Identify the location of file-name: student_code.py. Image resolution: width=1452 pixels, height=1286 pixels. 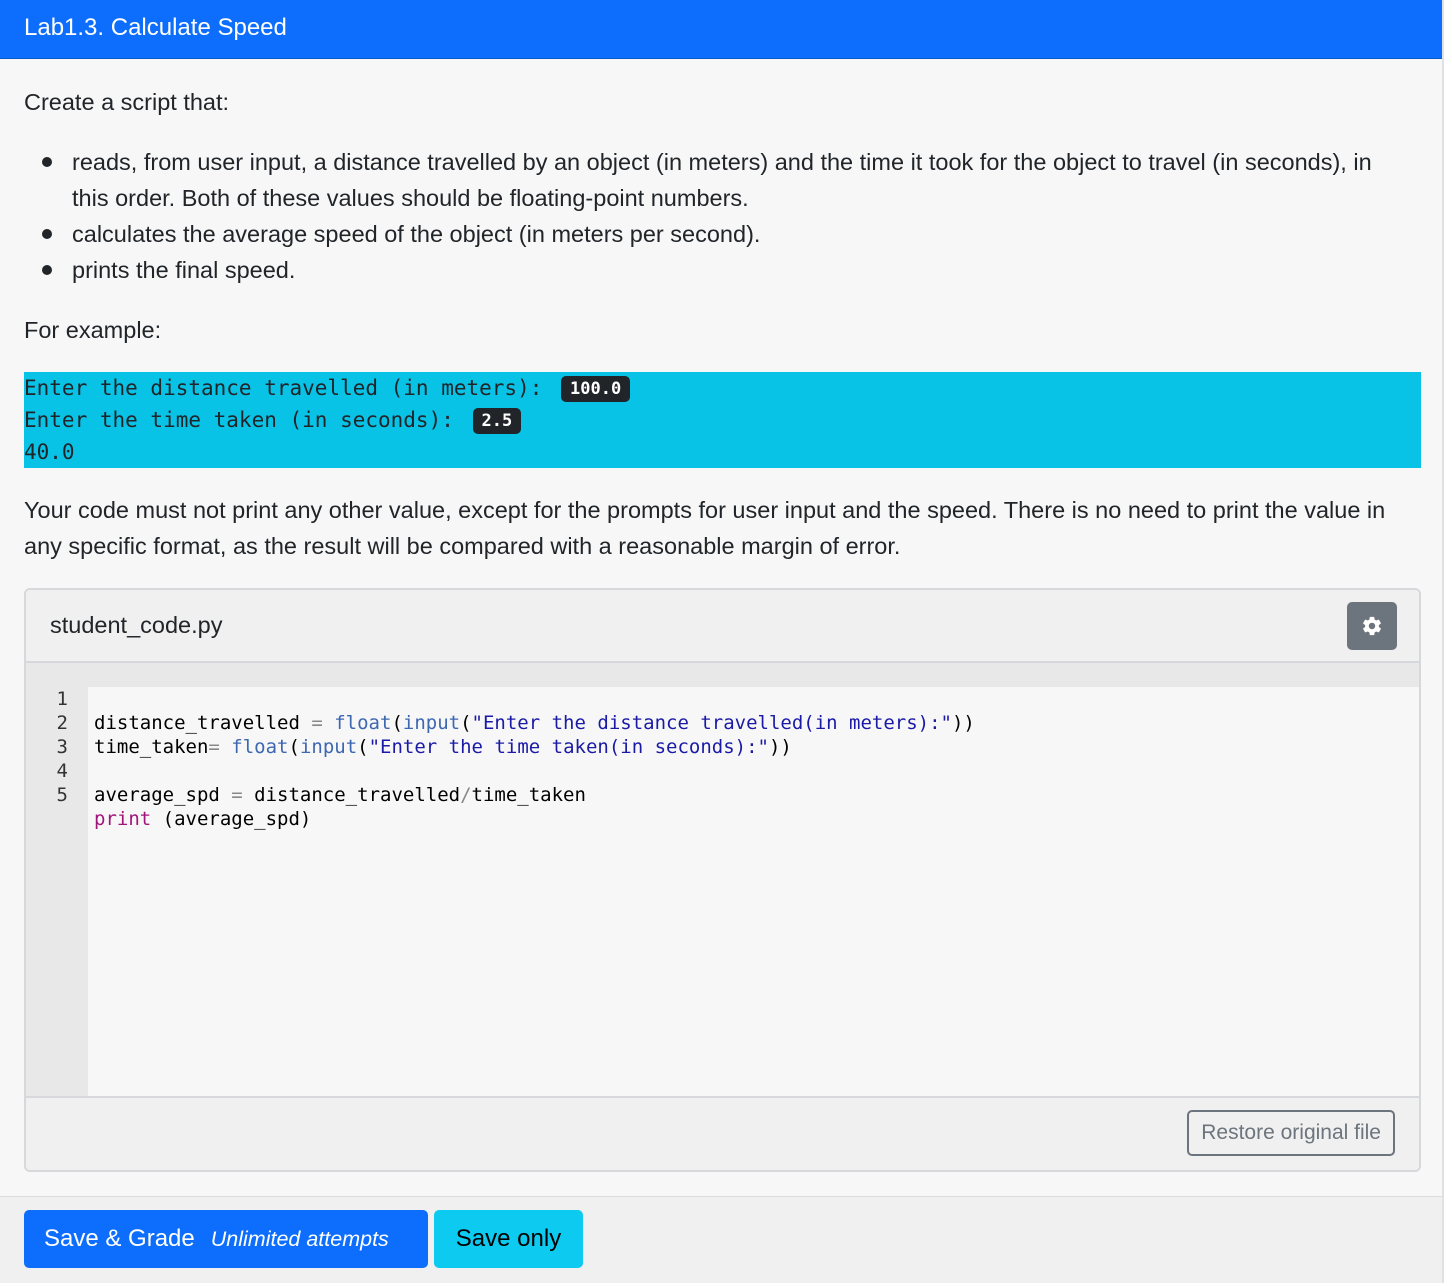
(136, 625).